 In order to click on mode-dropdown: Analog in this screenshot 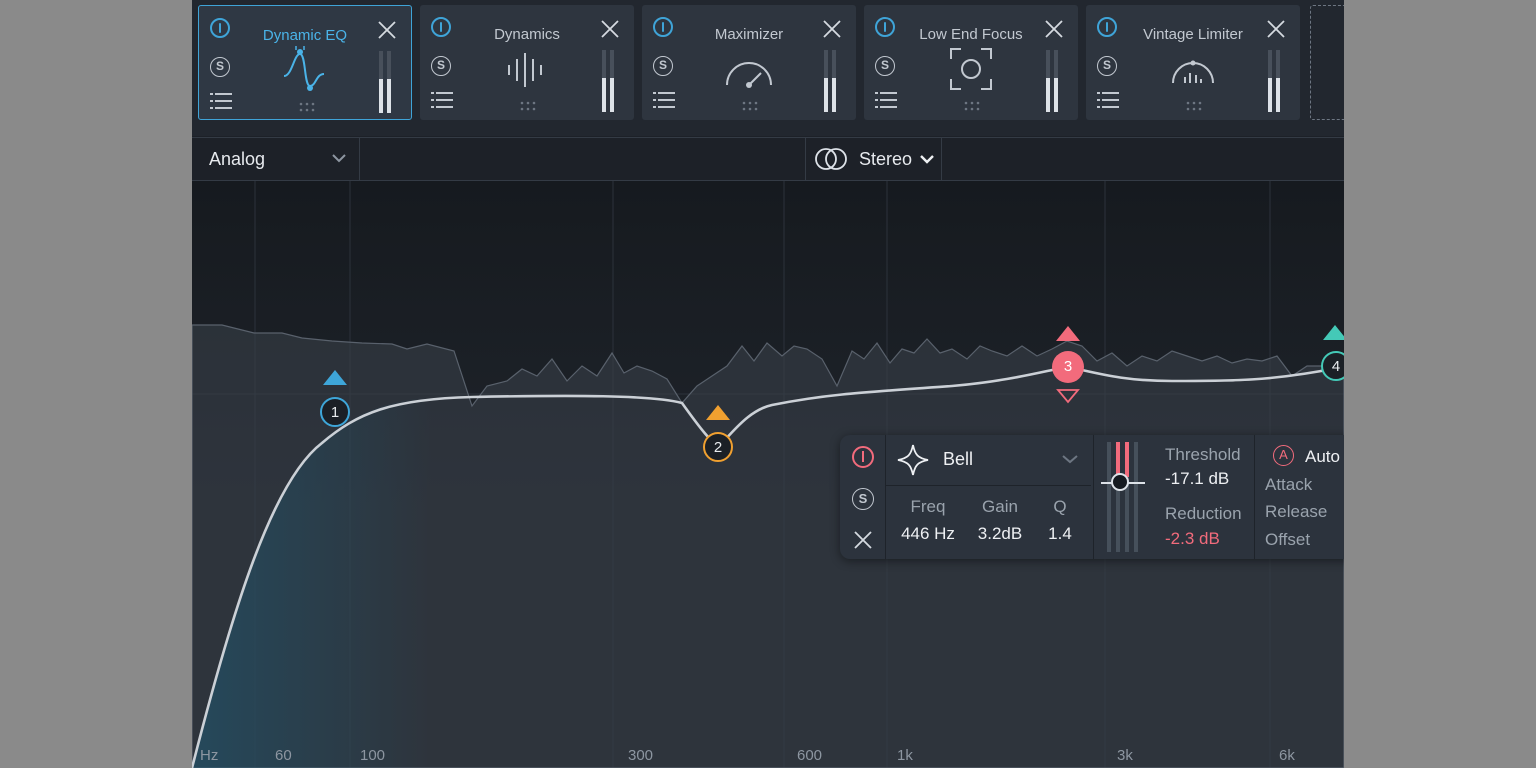, I will do `click(276, 159)`.